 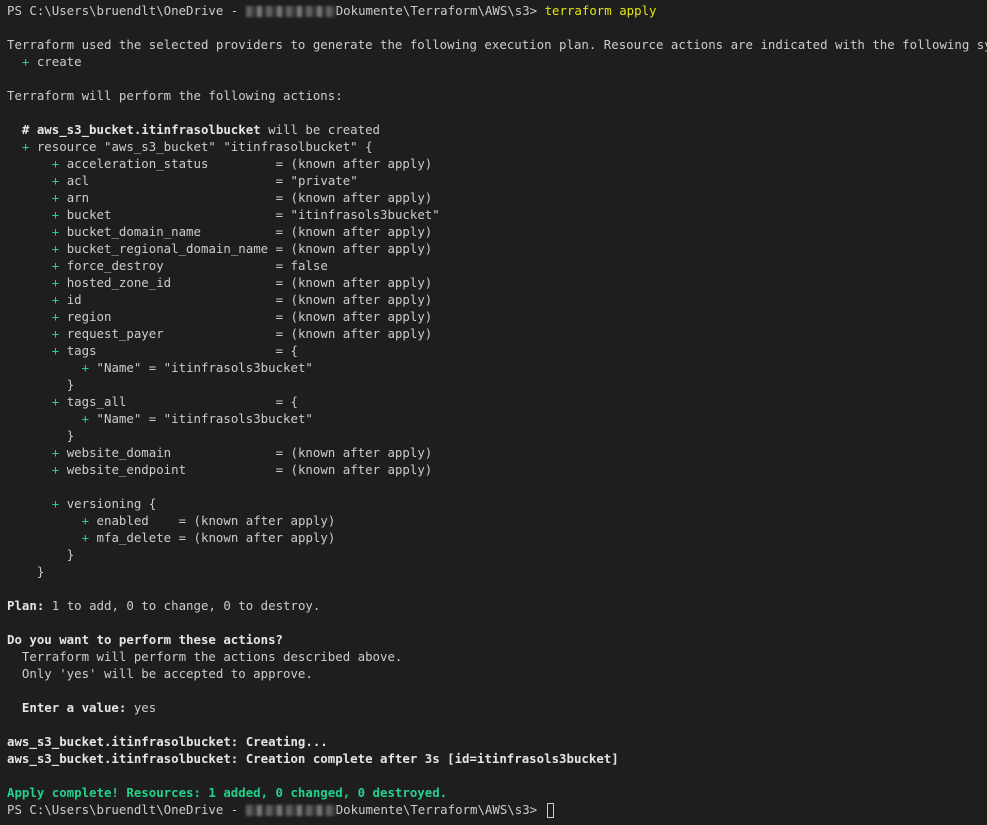 What do you see at coordinates (148, 129) in the screenshot?
I see `resource-address: aws_s3_bucket.itinfrasolbucket` at bounding box center [148, 129].